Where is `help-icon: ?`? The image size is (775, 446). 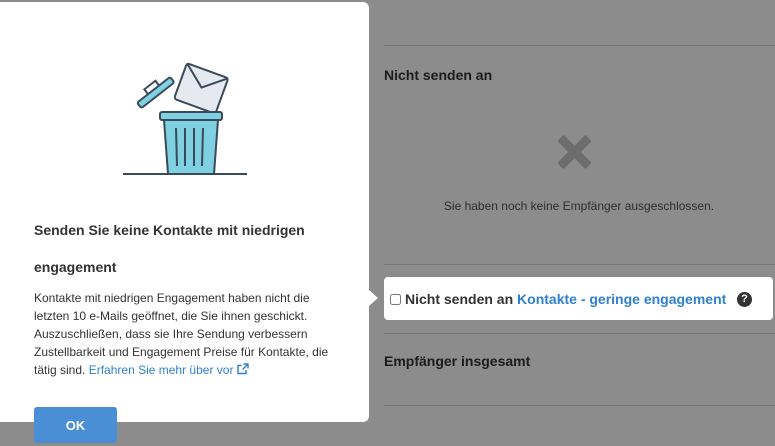 help-icon: ? is located at coordinates (744, 299).